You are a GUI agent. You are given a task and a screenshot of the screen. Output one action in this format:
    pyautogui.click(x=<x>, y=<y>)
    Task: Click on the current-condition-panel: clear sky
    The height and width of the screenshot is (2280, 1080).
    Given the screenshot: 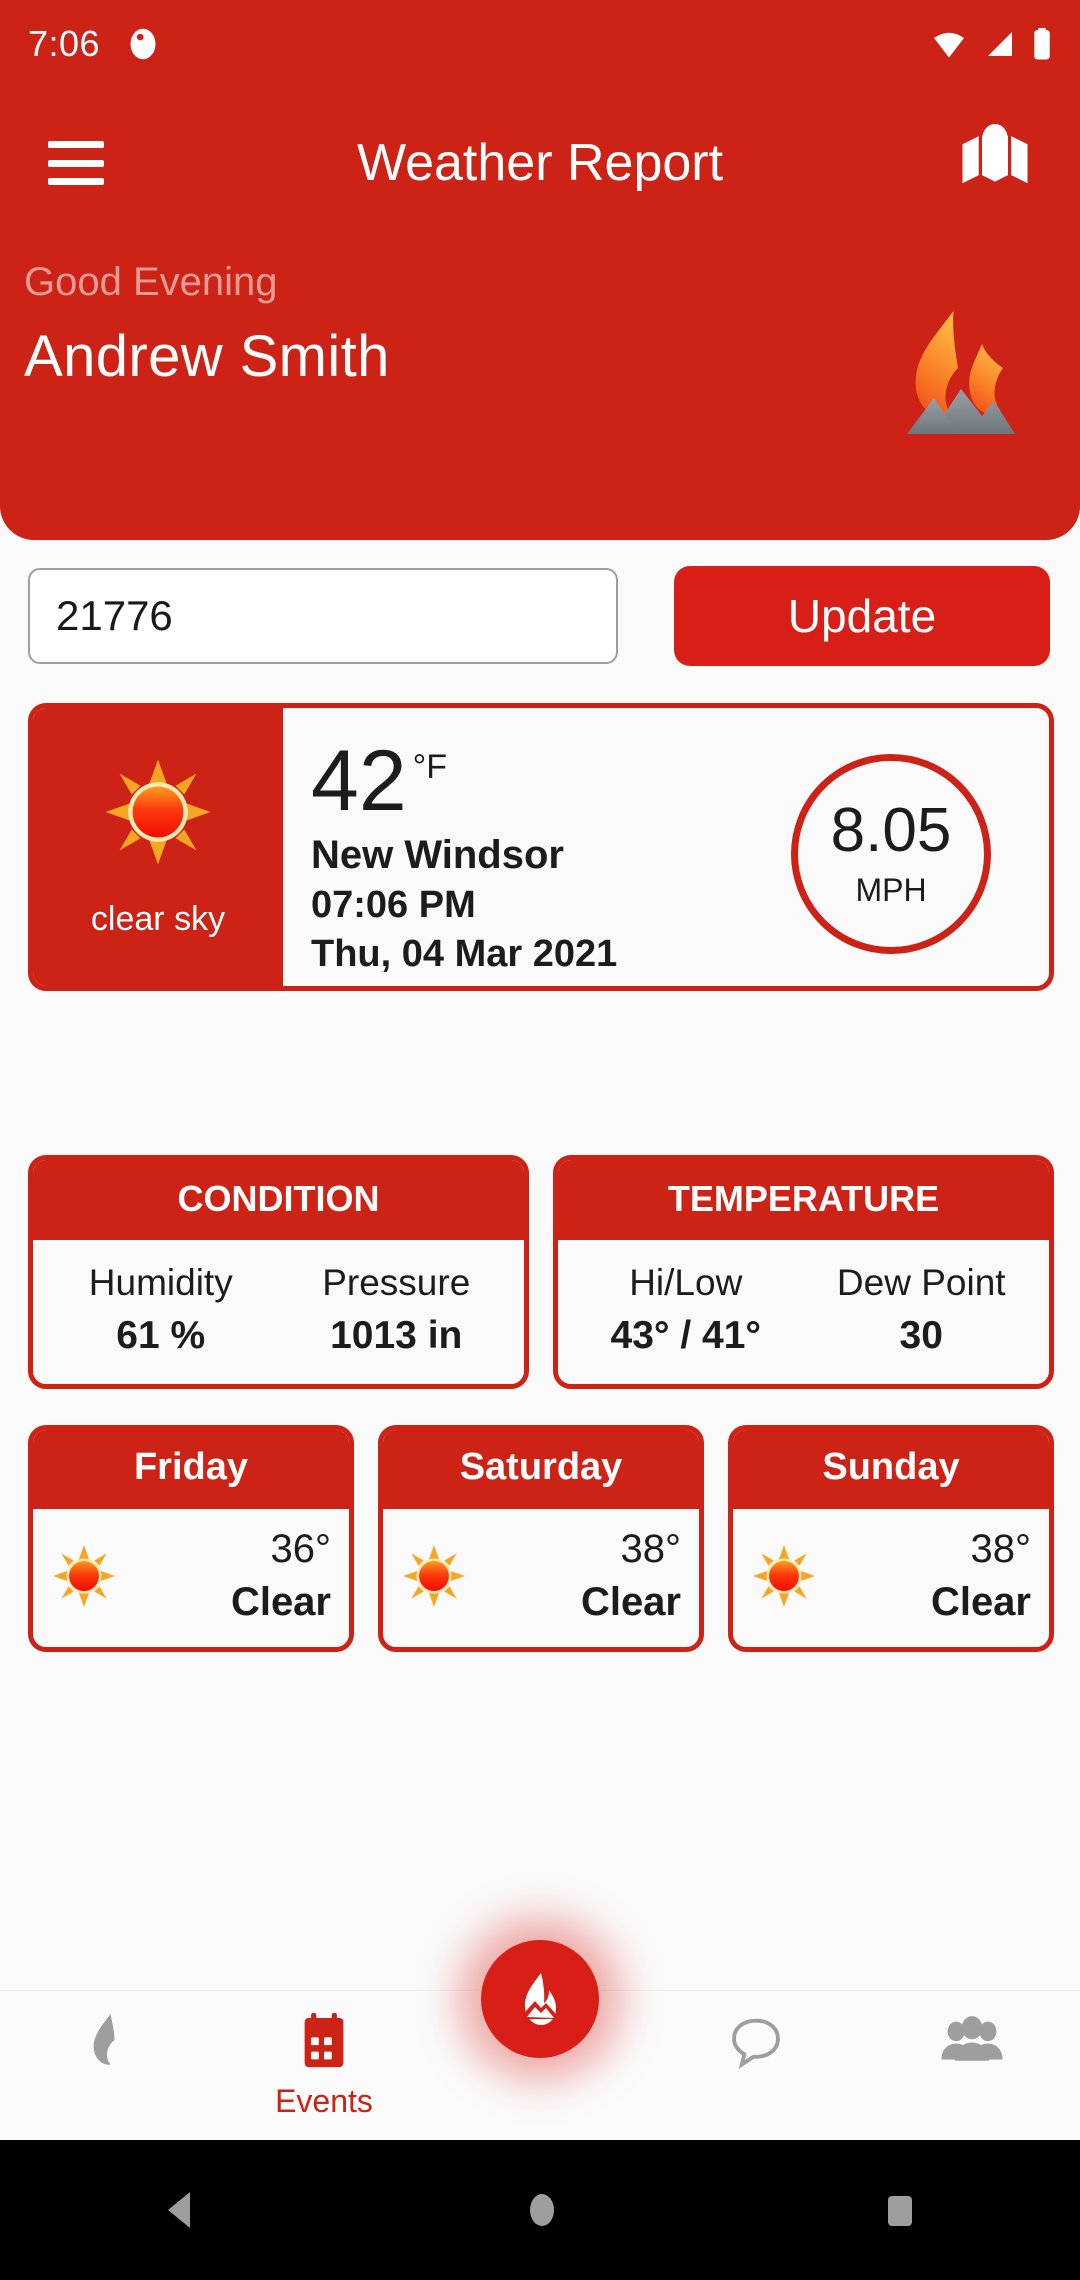 What is the action you would take?
    pyautogui.click(x=158, y=847)
    